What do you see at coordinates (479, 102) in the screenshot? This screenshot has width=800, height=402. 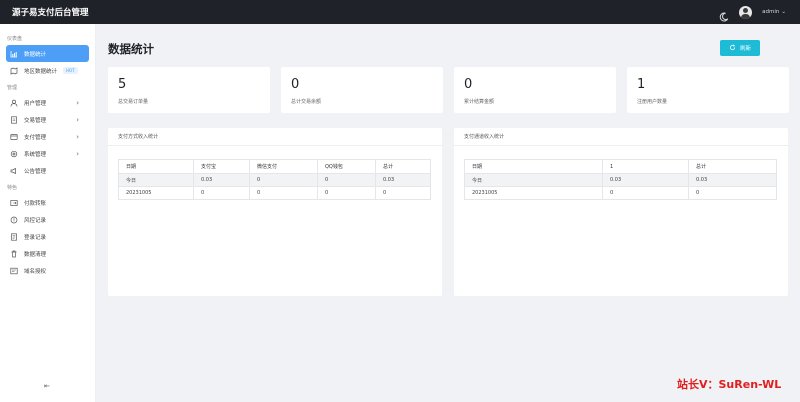 I see `stat-label: 累计结算金额` at bounding box center [479, 102].